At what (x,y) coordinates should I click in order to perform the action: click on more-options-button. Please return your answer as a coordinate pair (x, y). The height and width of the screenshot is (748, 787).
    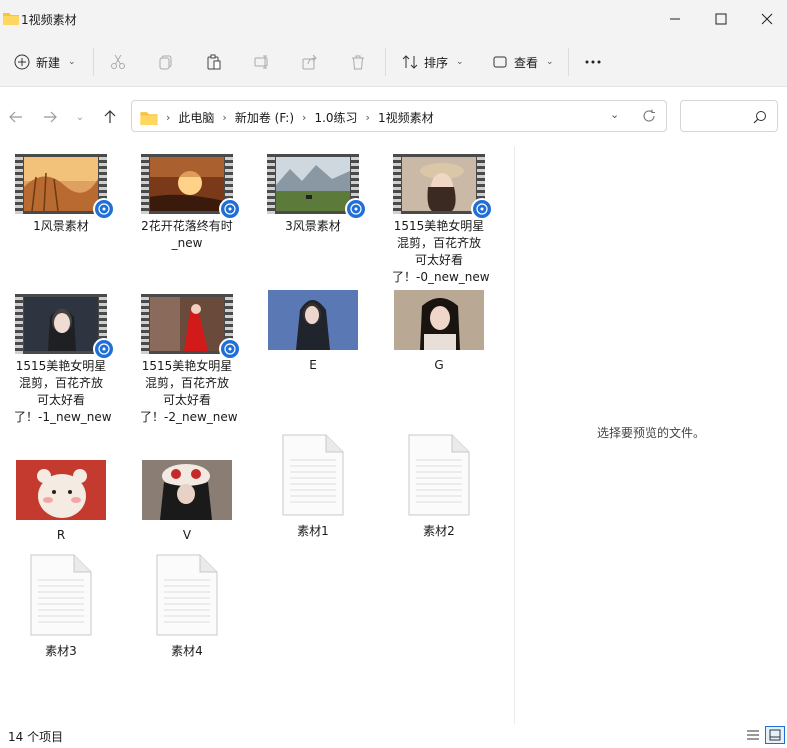
    Looking at the image, I should click on (593, 62).